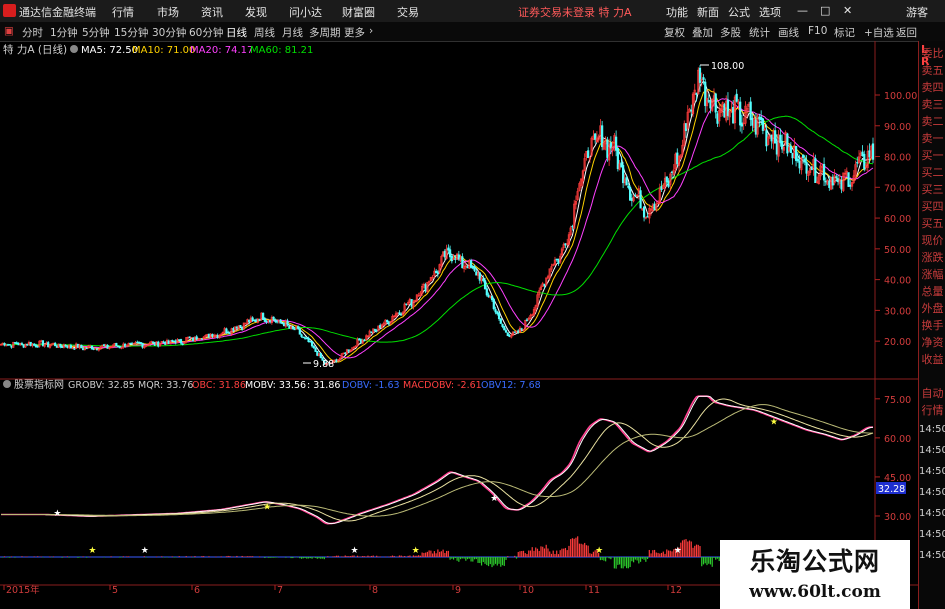  Describe the element at coordinates (932, 206) in the screenshot. I see `sidebar-tab-9: 买四` at that location.